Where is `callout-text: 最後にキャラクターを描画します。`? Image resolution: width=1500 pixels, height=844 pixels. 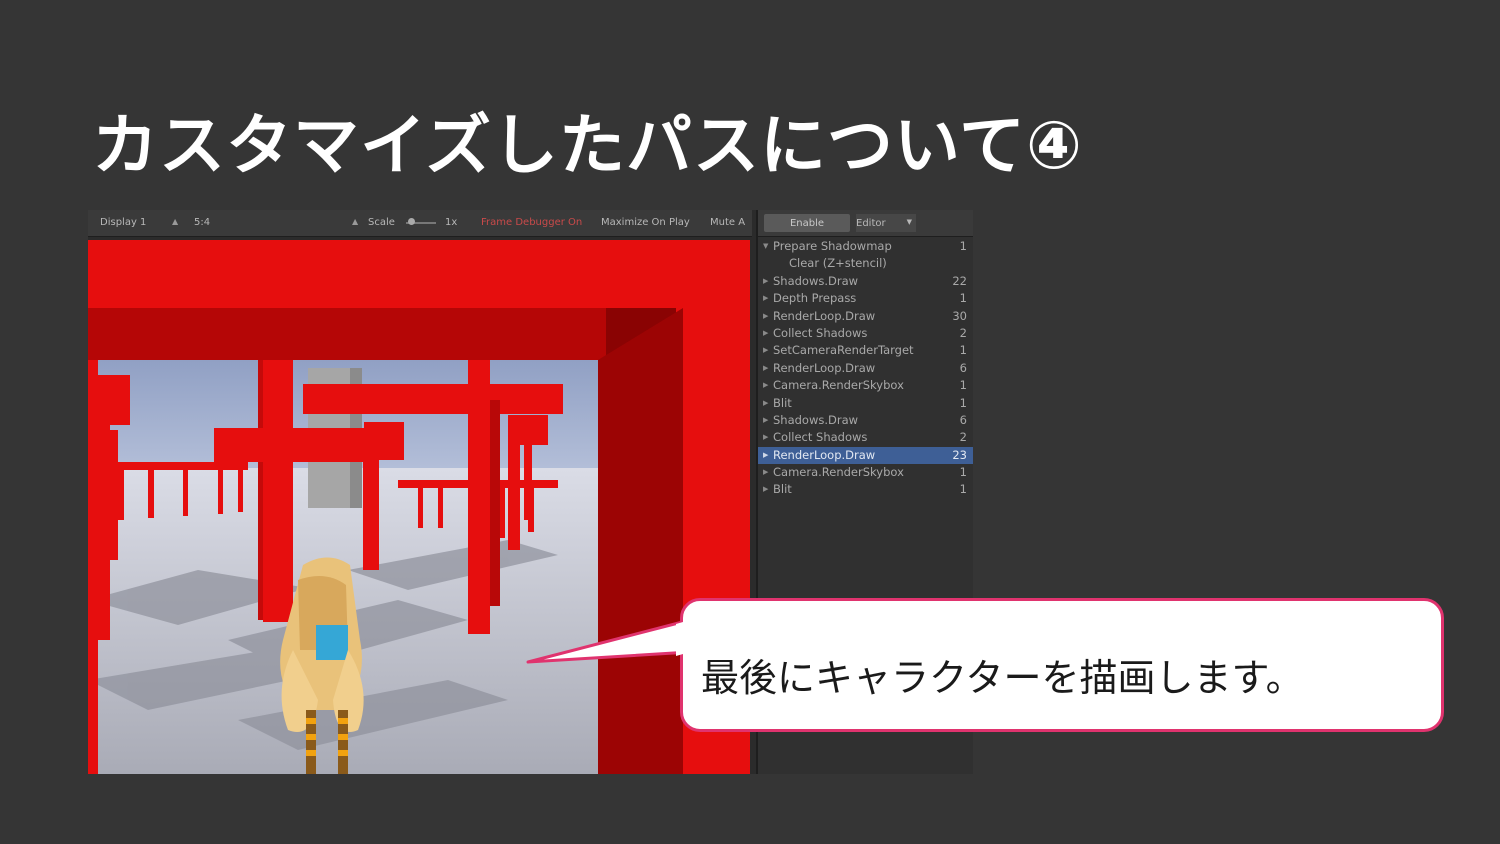
callout-text: 最後にキャラクターを描画します。 is located at coordinates (1002, 678).